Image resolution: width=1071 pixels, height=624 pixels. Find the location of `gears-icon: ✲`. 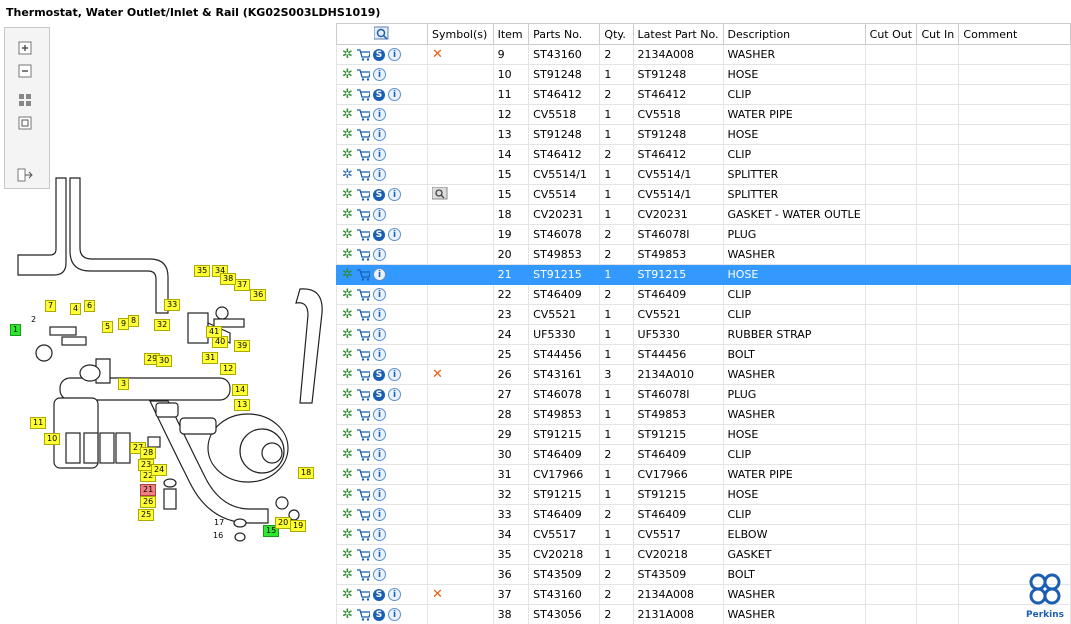

gears-icon: ✲ is located at coordinates (347, 174).